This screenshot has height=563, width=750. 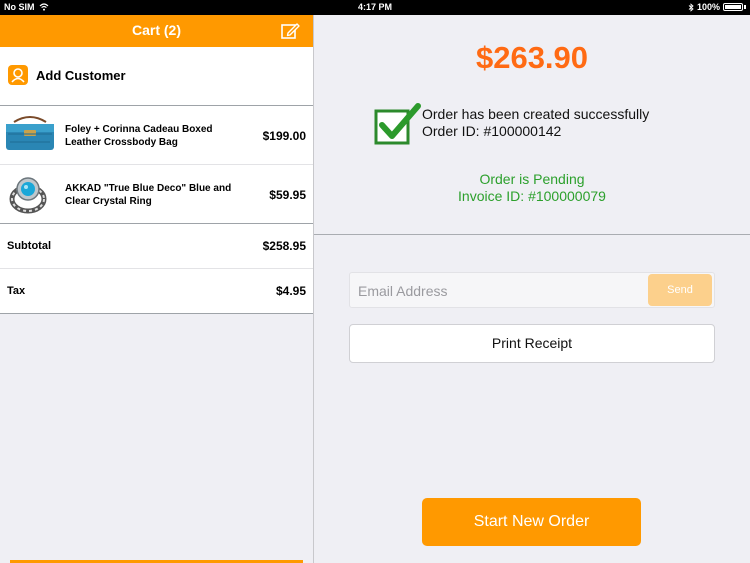 What do you see at coordinates (287, 195) in the screenshot?
I see `item-price: $59.95` at bounding box center [287, 195].